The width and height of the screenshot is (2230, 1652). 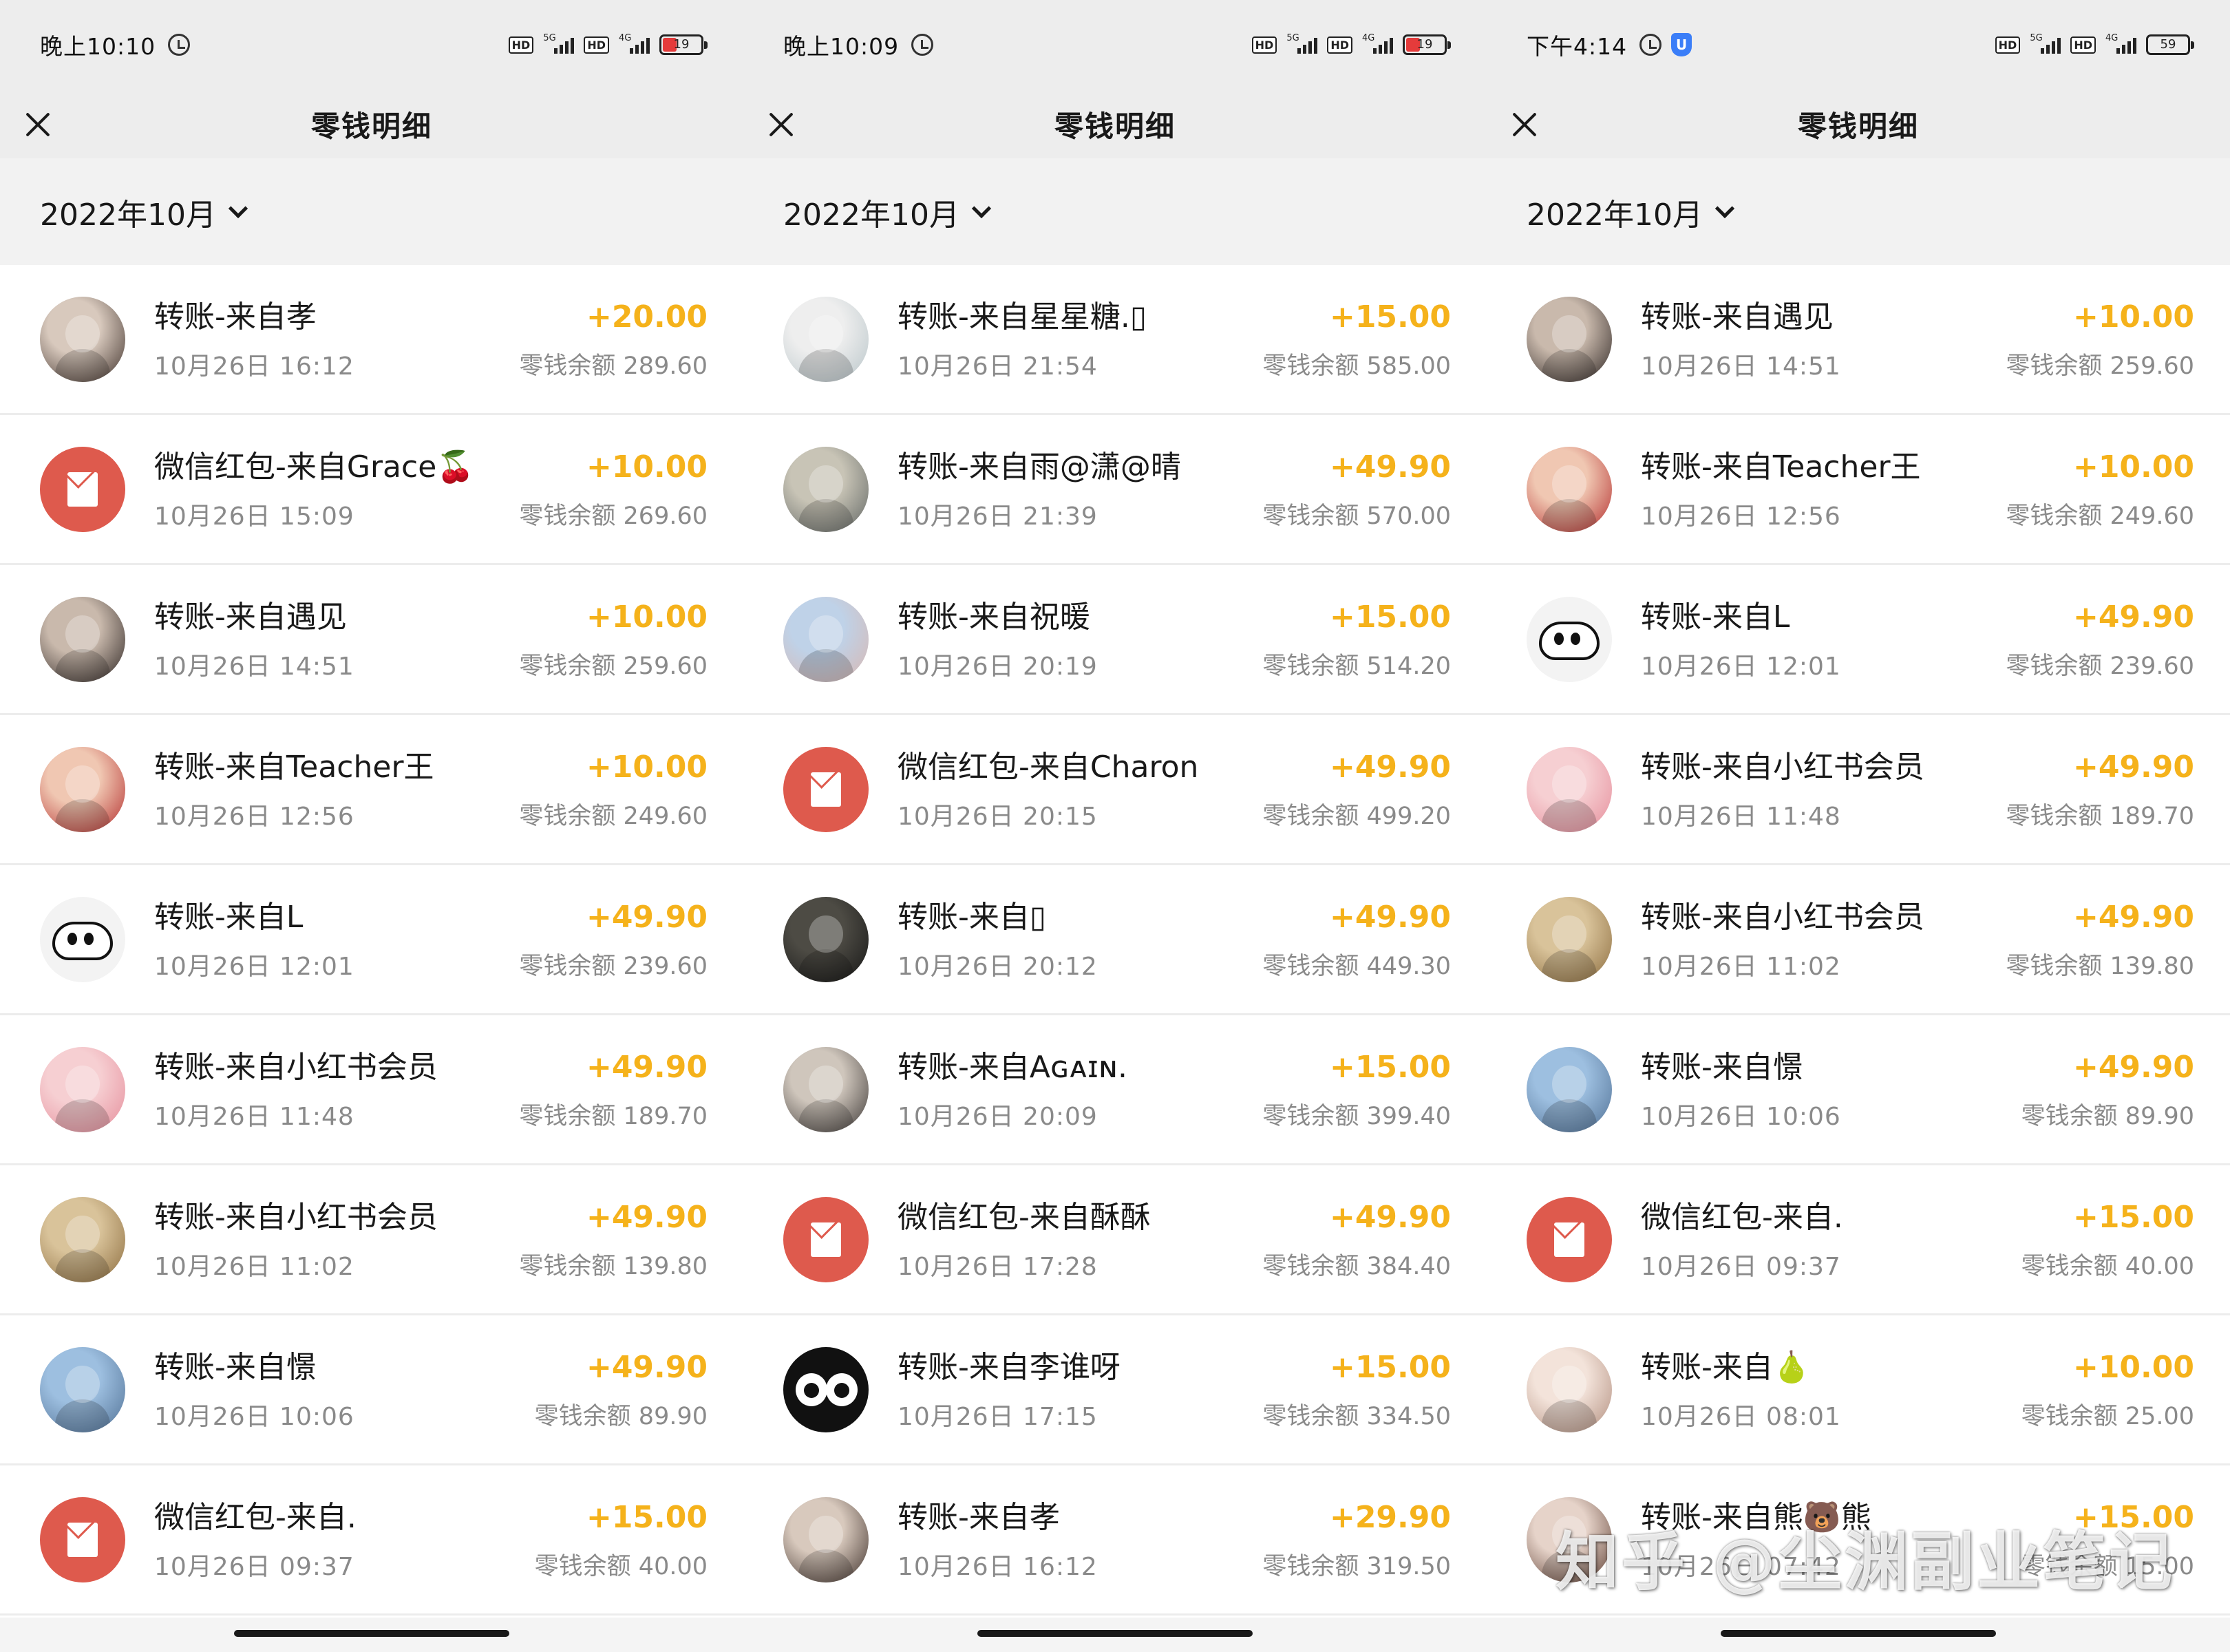 What do you see at coordinates (371, 340) in the screenshot?
I see `transaction-row: 转账-来自孝 10月26日 16:12 +20.00 零钱余额 289.60` at bounding box center [371, 340].